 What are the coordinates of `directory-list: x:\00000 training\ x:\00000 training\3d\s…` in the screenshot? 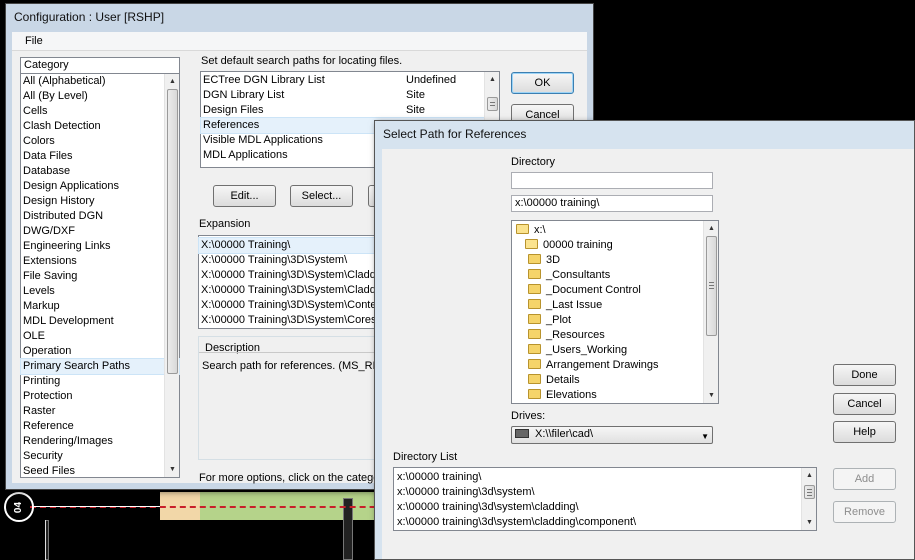 It's located at (605, 499).